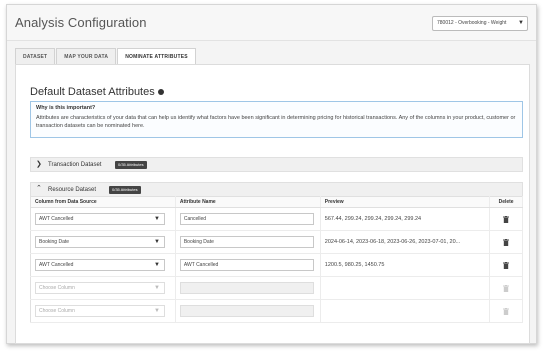 The width and height of the screenshot is (544, 352). What do you see at coordinates (100, 242) in the screenshot?
I see `column-select: Booking Date ▼` at bounding box center [100, 242].